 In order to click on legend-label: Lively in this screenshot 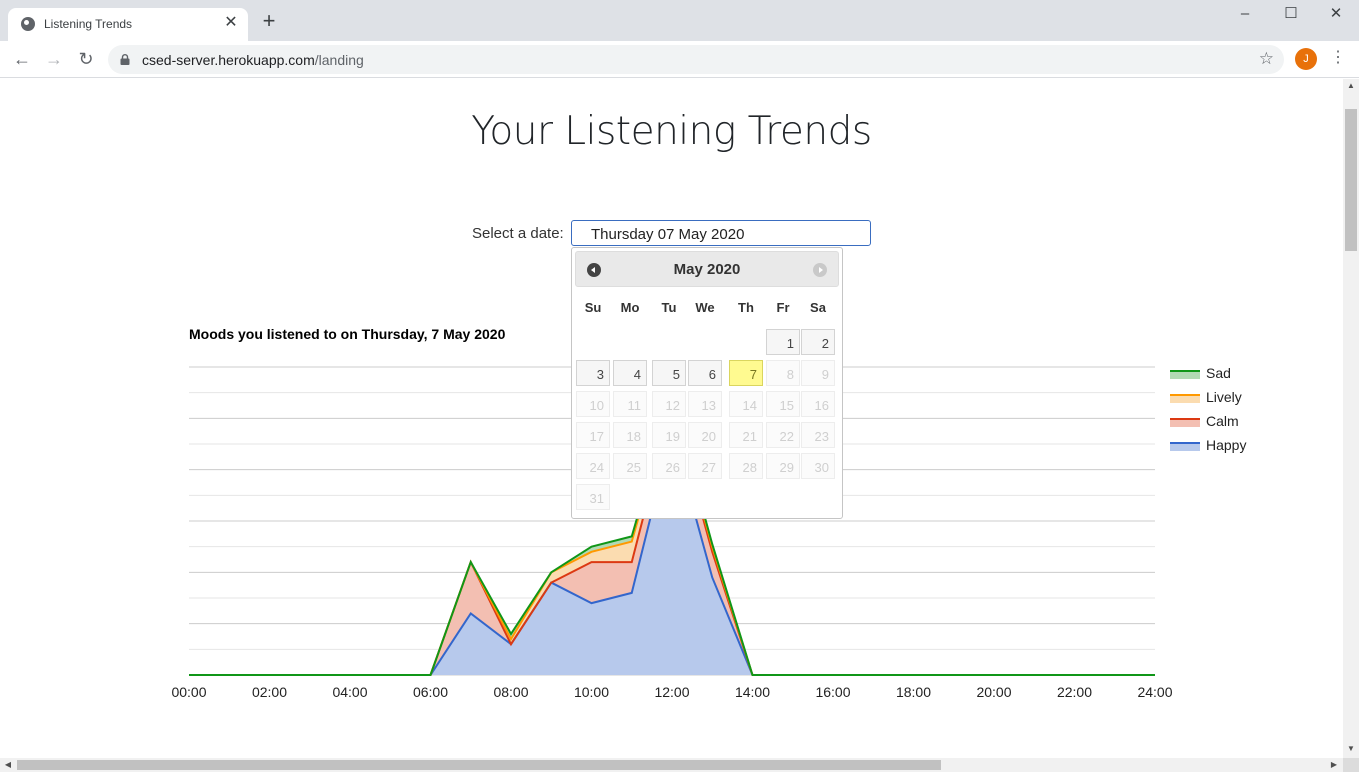, I will do `click(1224, 397)`.